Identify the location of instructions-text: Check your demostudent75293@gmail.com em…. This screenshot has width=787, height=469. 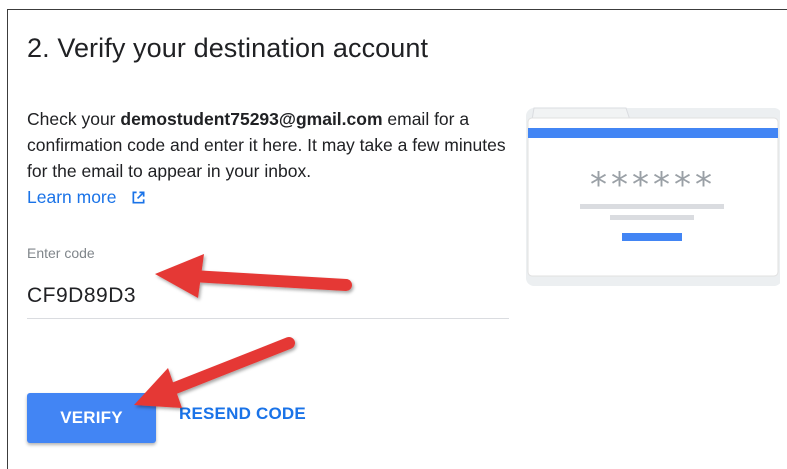
(272, 158).